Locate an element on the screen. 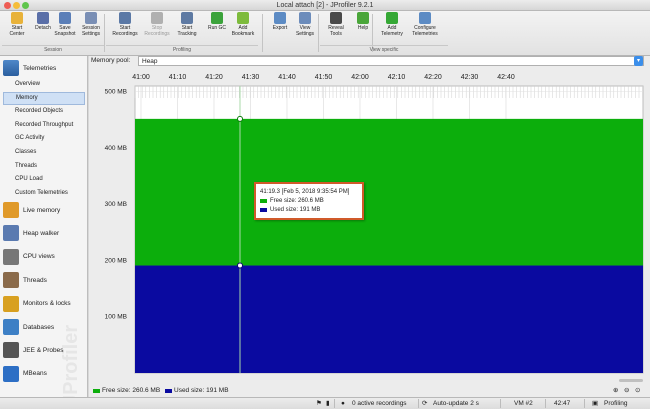  configure-telemetries-icon is located at coordinates (425, 18).